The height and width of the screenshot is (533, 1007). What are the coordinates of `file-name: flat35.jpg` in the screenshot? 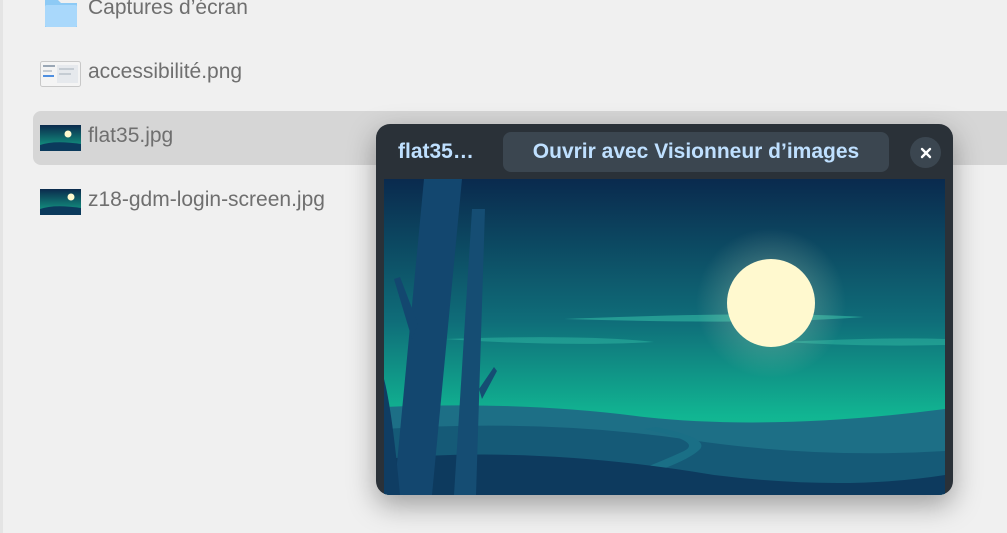 It's located at (131, 135).